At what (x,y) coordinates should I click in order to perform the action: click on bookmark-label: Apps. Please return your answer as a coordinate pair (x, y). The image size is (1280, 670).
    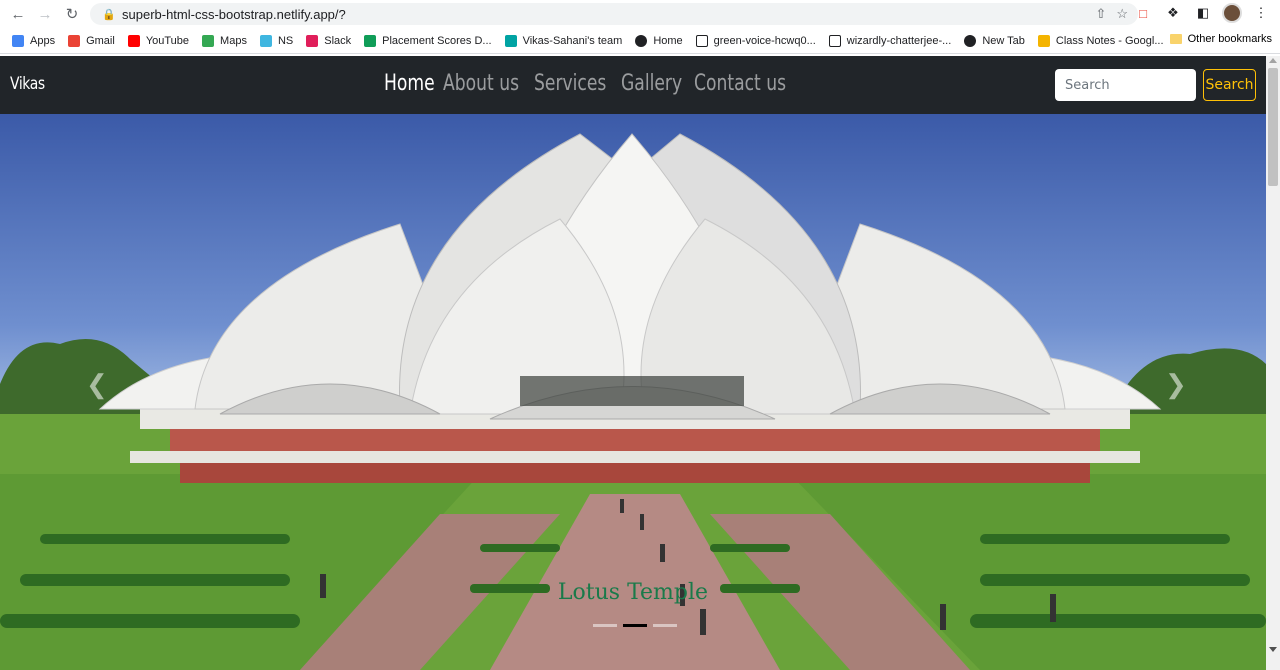
    Looking at the image, I should click on (43, 40).